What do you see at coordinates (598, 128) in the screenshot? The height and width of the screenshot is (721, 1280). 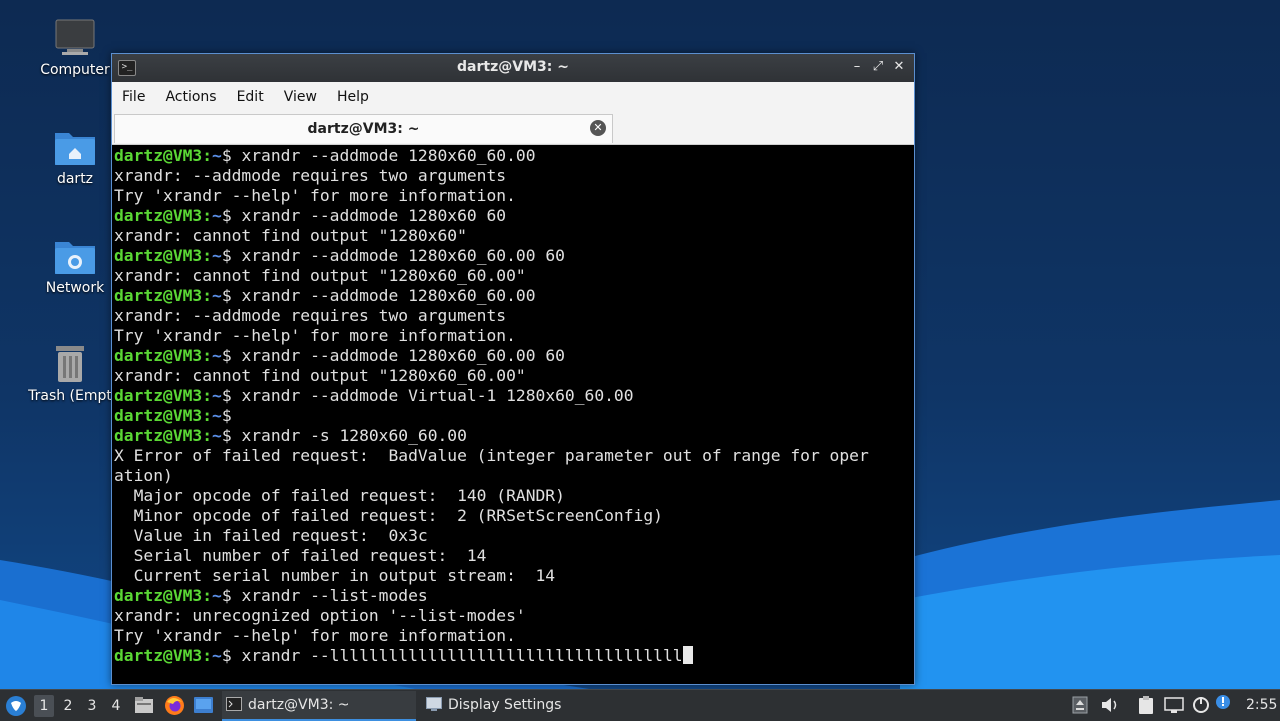 I see `tab-close-icon: ✕` at bounding box center [598, 128].